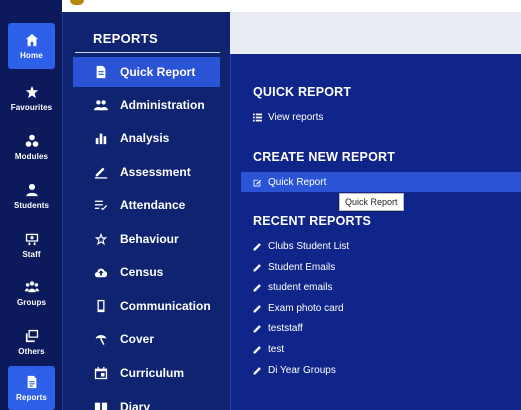  Describe the element at coordinates (101, 404) in the screenshot. I see `book-icon` at that location.